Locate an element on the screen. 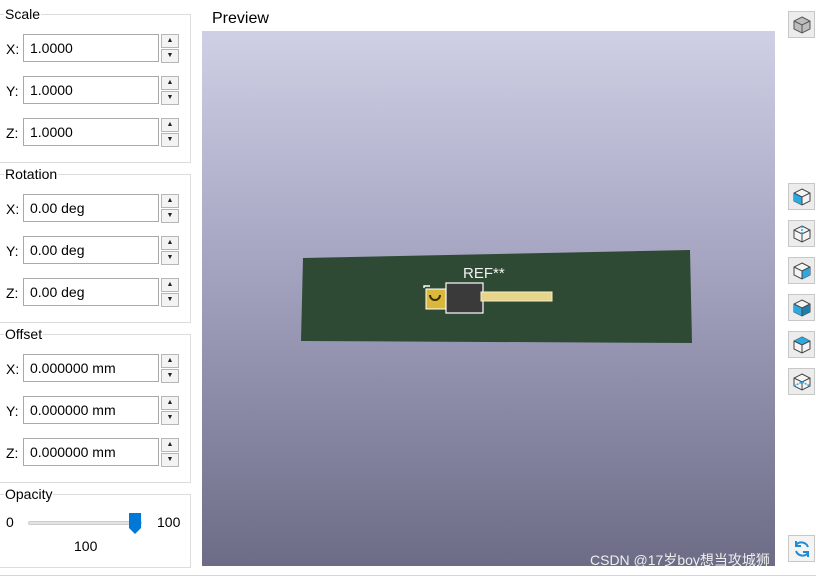 This screenshot has width=816, height=579. scale-x-spinner: ▲ ▼ is located at coordinates (170, 49).